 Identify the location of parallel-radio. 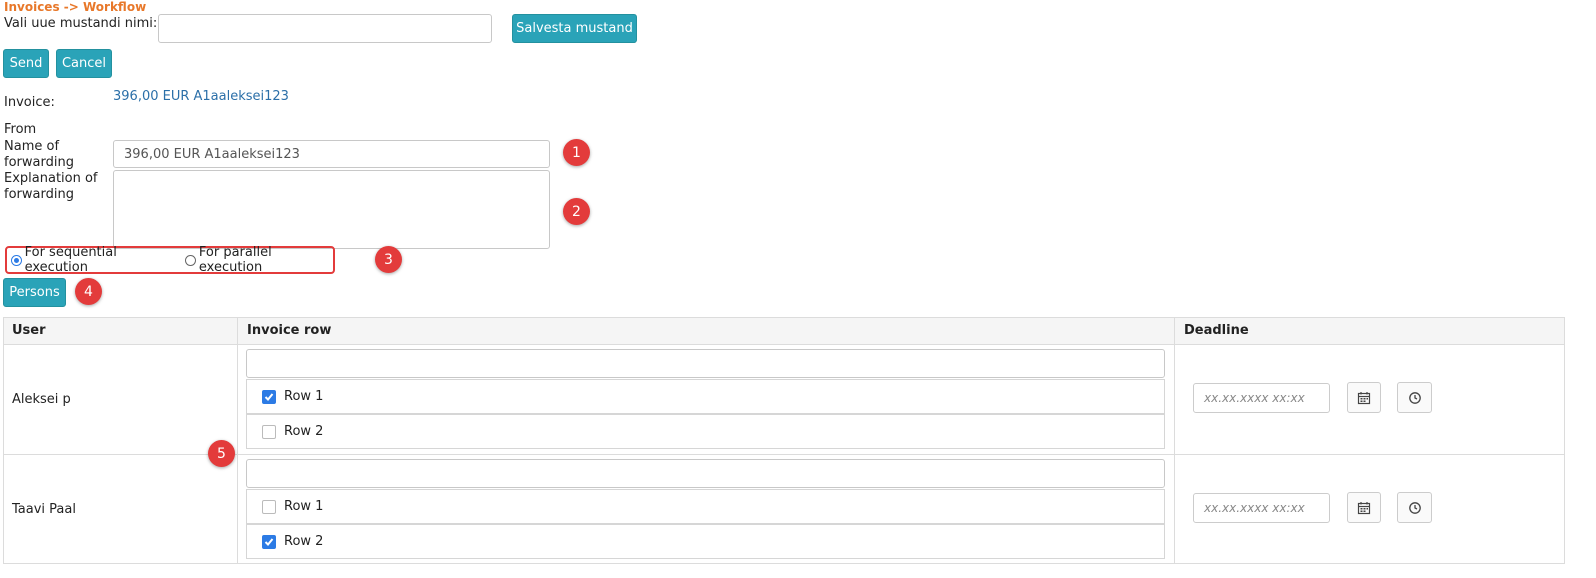
(190, 260).